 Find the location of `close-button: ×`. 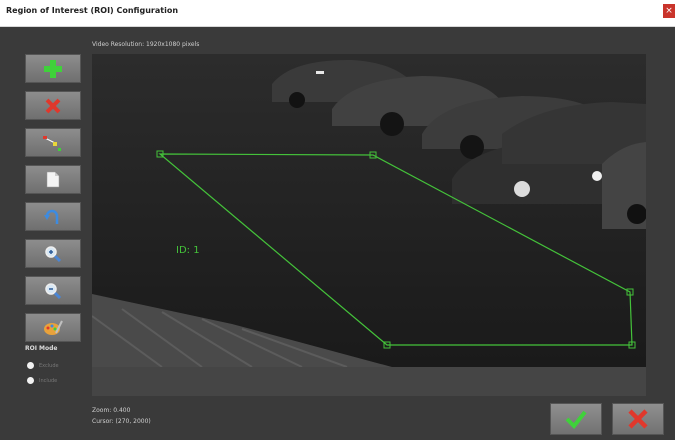

close-button: × is located at coordinates (669, 11).